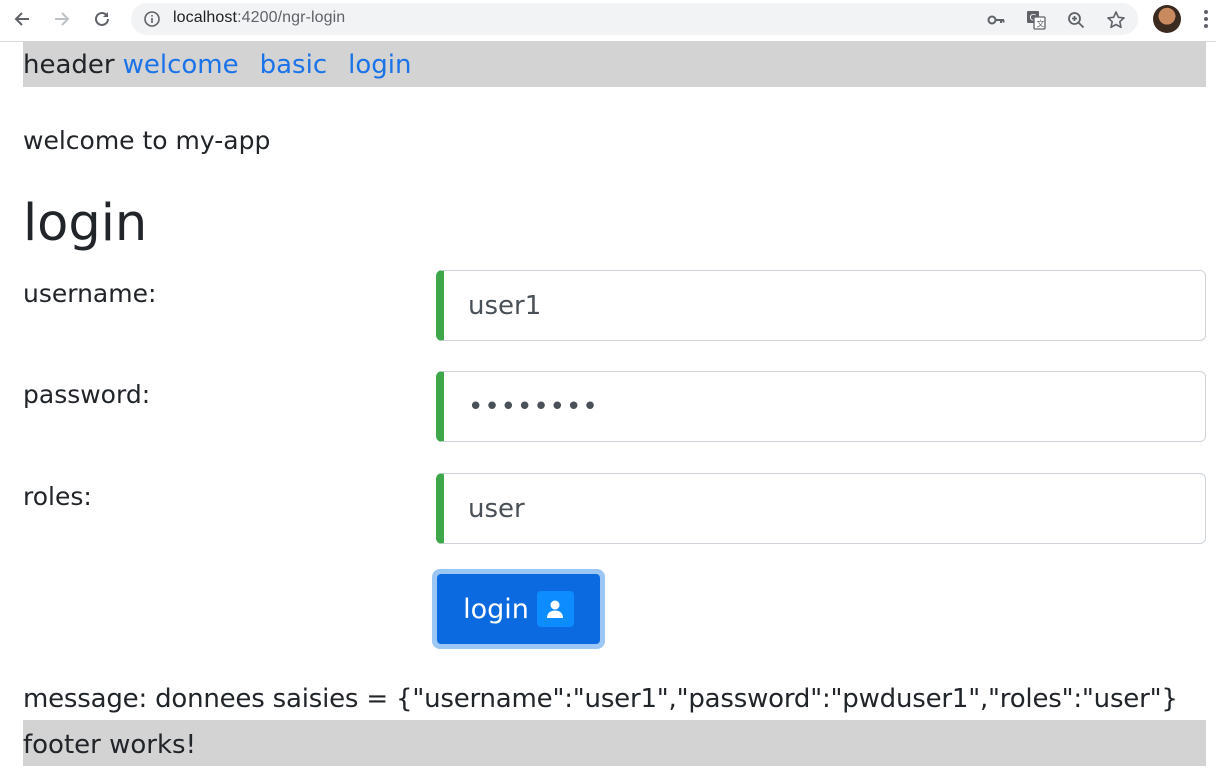  I want to click on roles-row: roles:, so click(614, 508).